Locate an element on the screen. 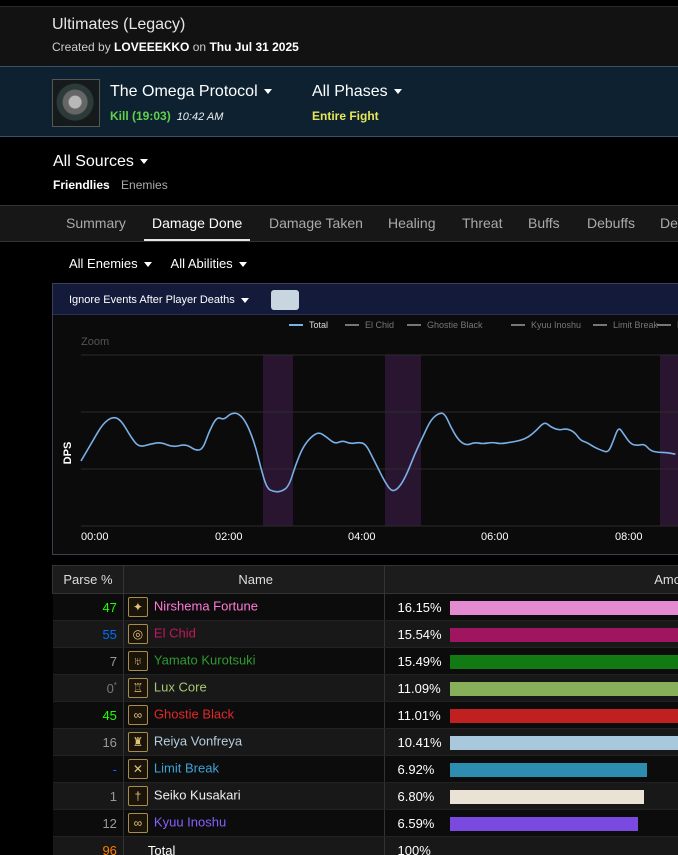 The width and height of the screenshot is (678, 855). table-total-row: 96 Total 100% is located at coordinates (365, 845).